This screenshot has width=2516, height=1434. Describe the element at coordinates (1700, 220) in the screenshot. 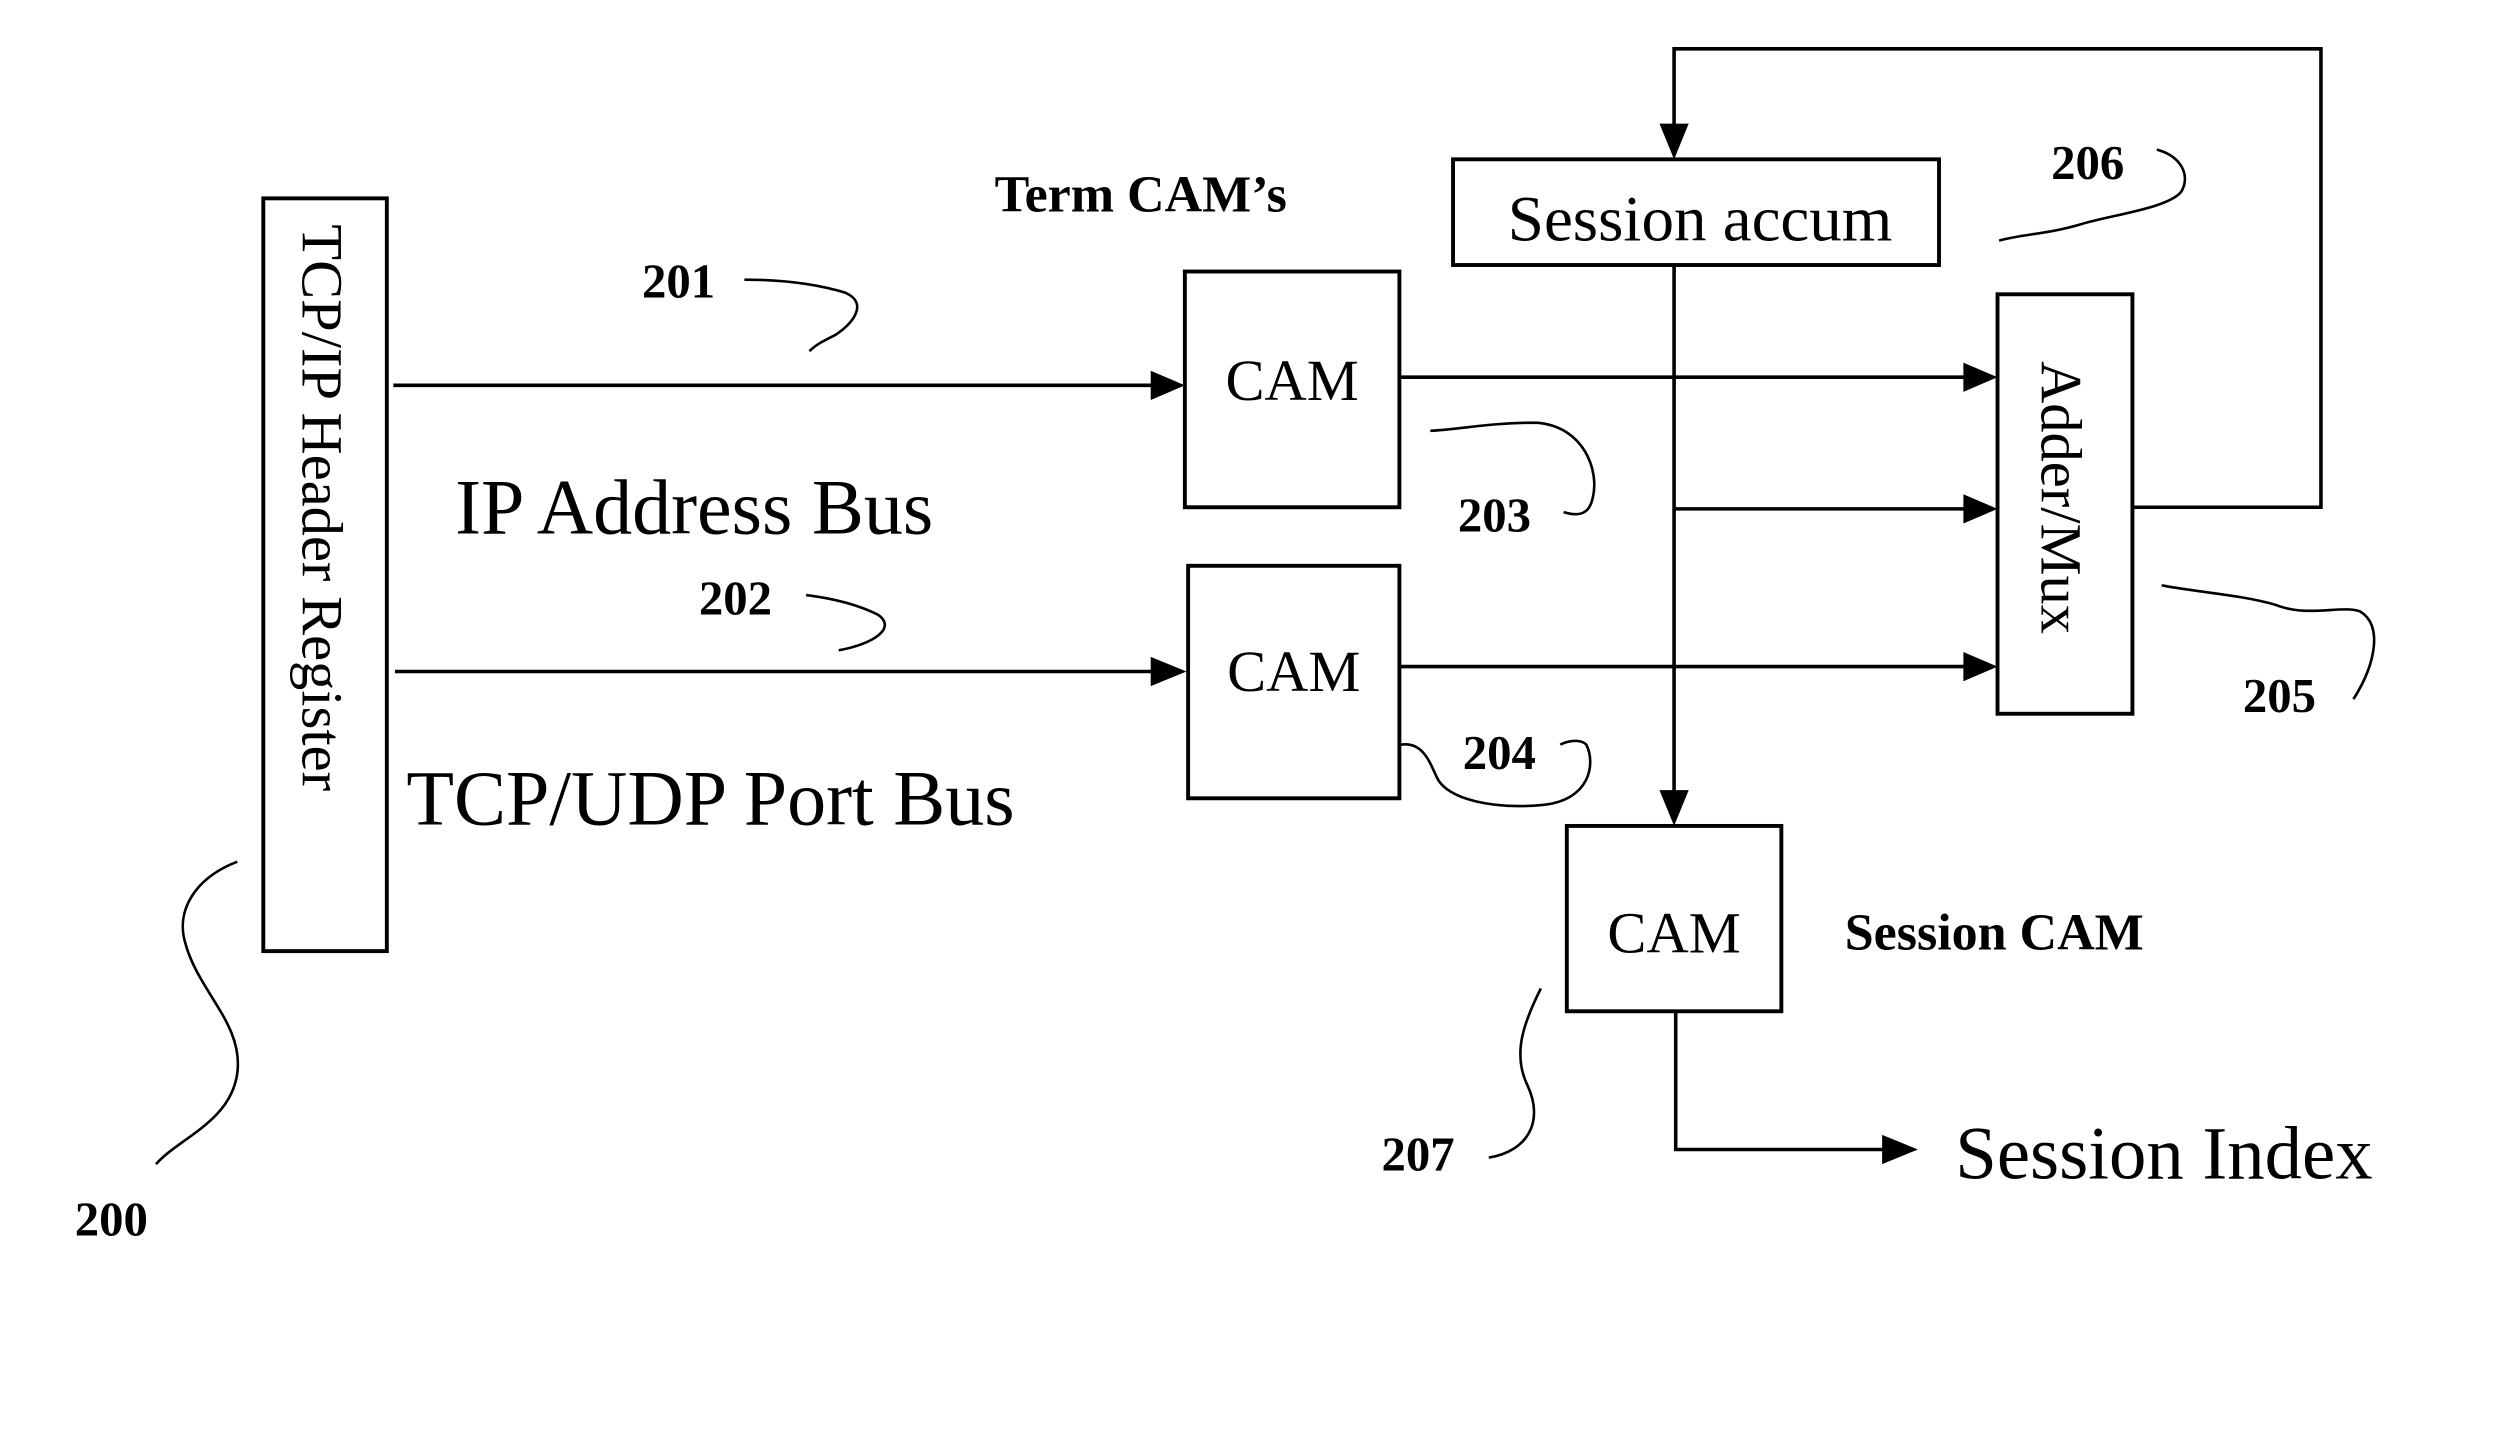

I see `session-accum-label: Session accum` at that location.